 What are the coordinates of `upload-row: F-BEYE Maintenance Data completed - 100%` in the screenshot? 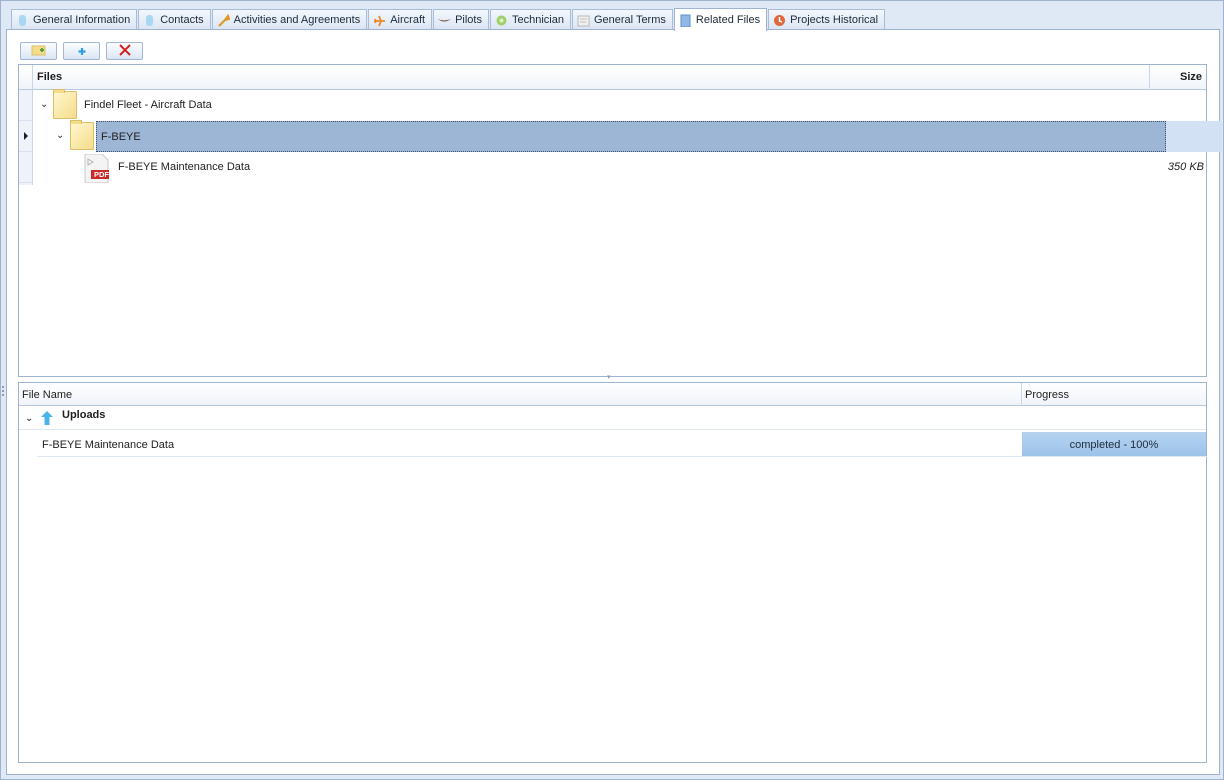 It's located at (622, 444).